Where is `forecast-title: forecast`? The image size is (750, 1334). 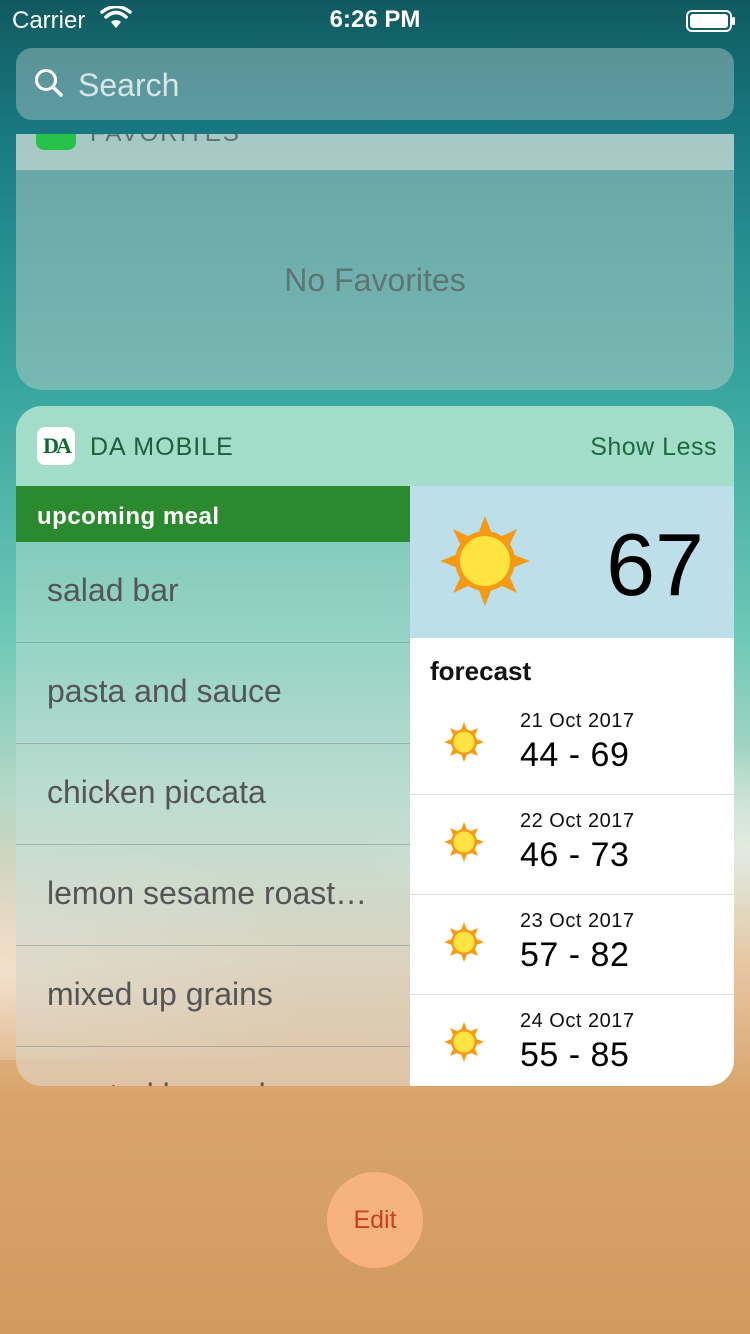 forecast-title: forecast is located at coordinates (481, 671).